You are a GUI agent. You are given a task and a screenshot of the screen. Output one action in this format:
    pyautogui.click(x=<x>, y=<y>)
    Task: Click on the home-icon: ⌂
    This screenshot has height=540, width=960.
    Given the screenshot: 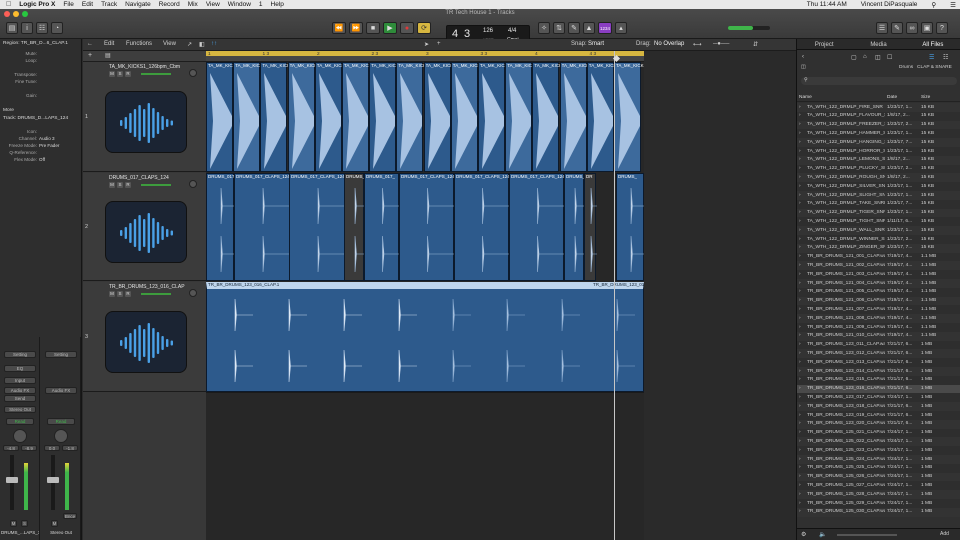 What is the action you would take?
    pyautogui.click(x=865, y=57)
    